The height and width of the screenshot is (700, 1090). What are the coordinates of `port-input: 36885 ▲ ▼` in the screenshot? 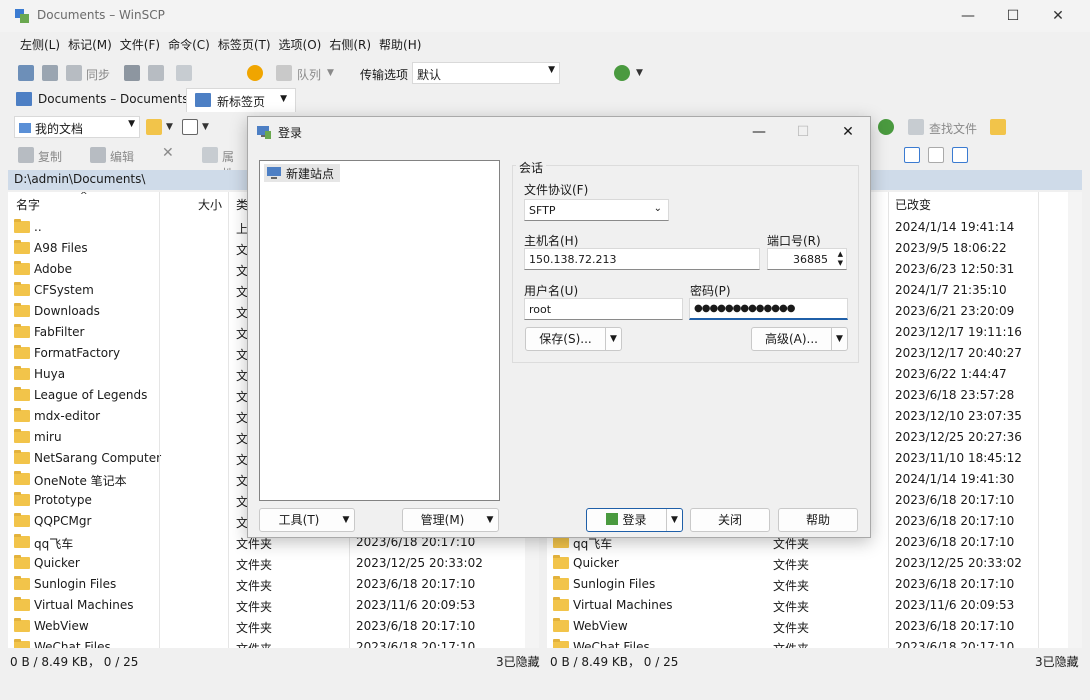 It's located at (807, 259).